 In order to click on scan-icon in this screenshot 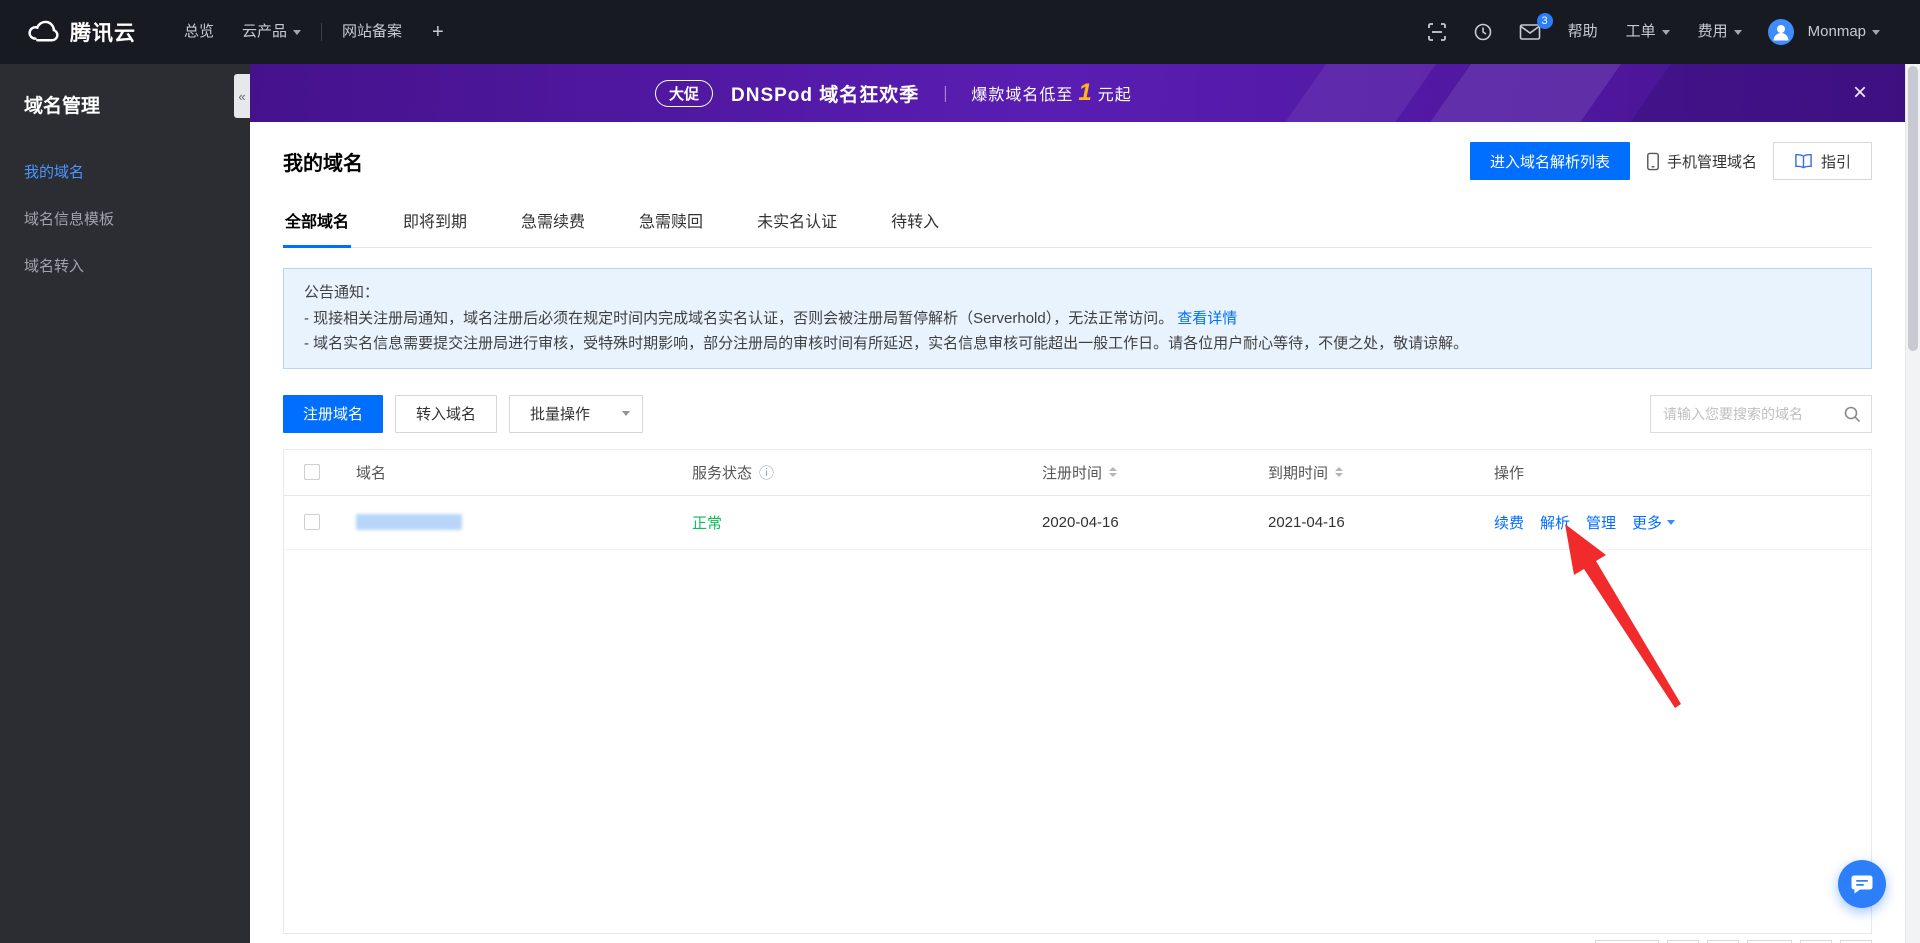, I will do `click(1437, 32)`.